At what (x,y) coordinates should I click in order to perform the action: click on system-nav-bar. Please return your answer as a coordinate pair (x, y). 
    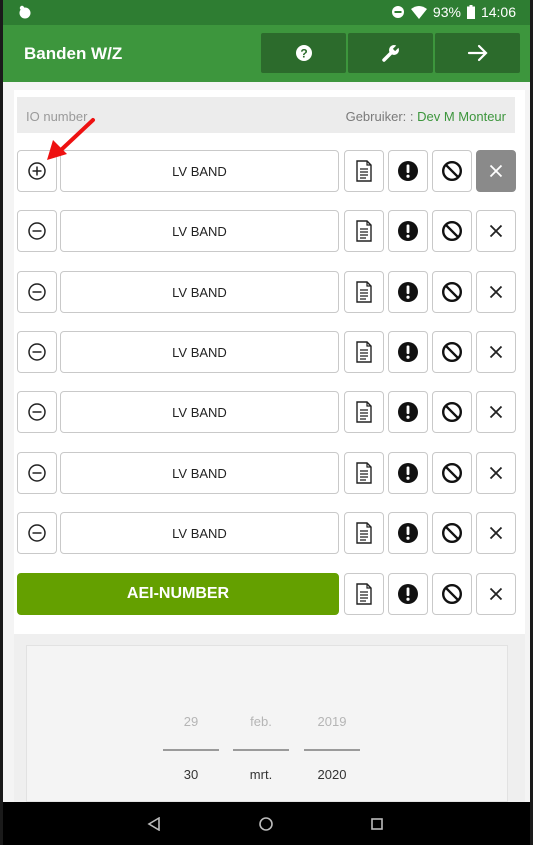
    Looking at the image, I should click on (266, 823).